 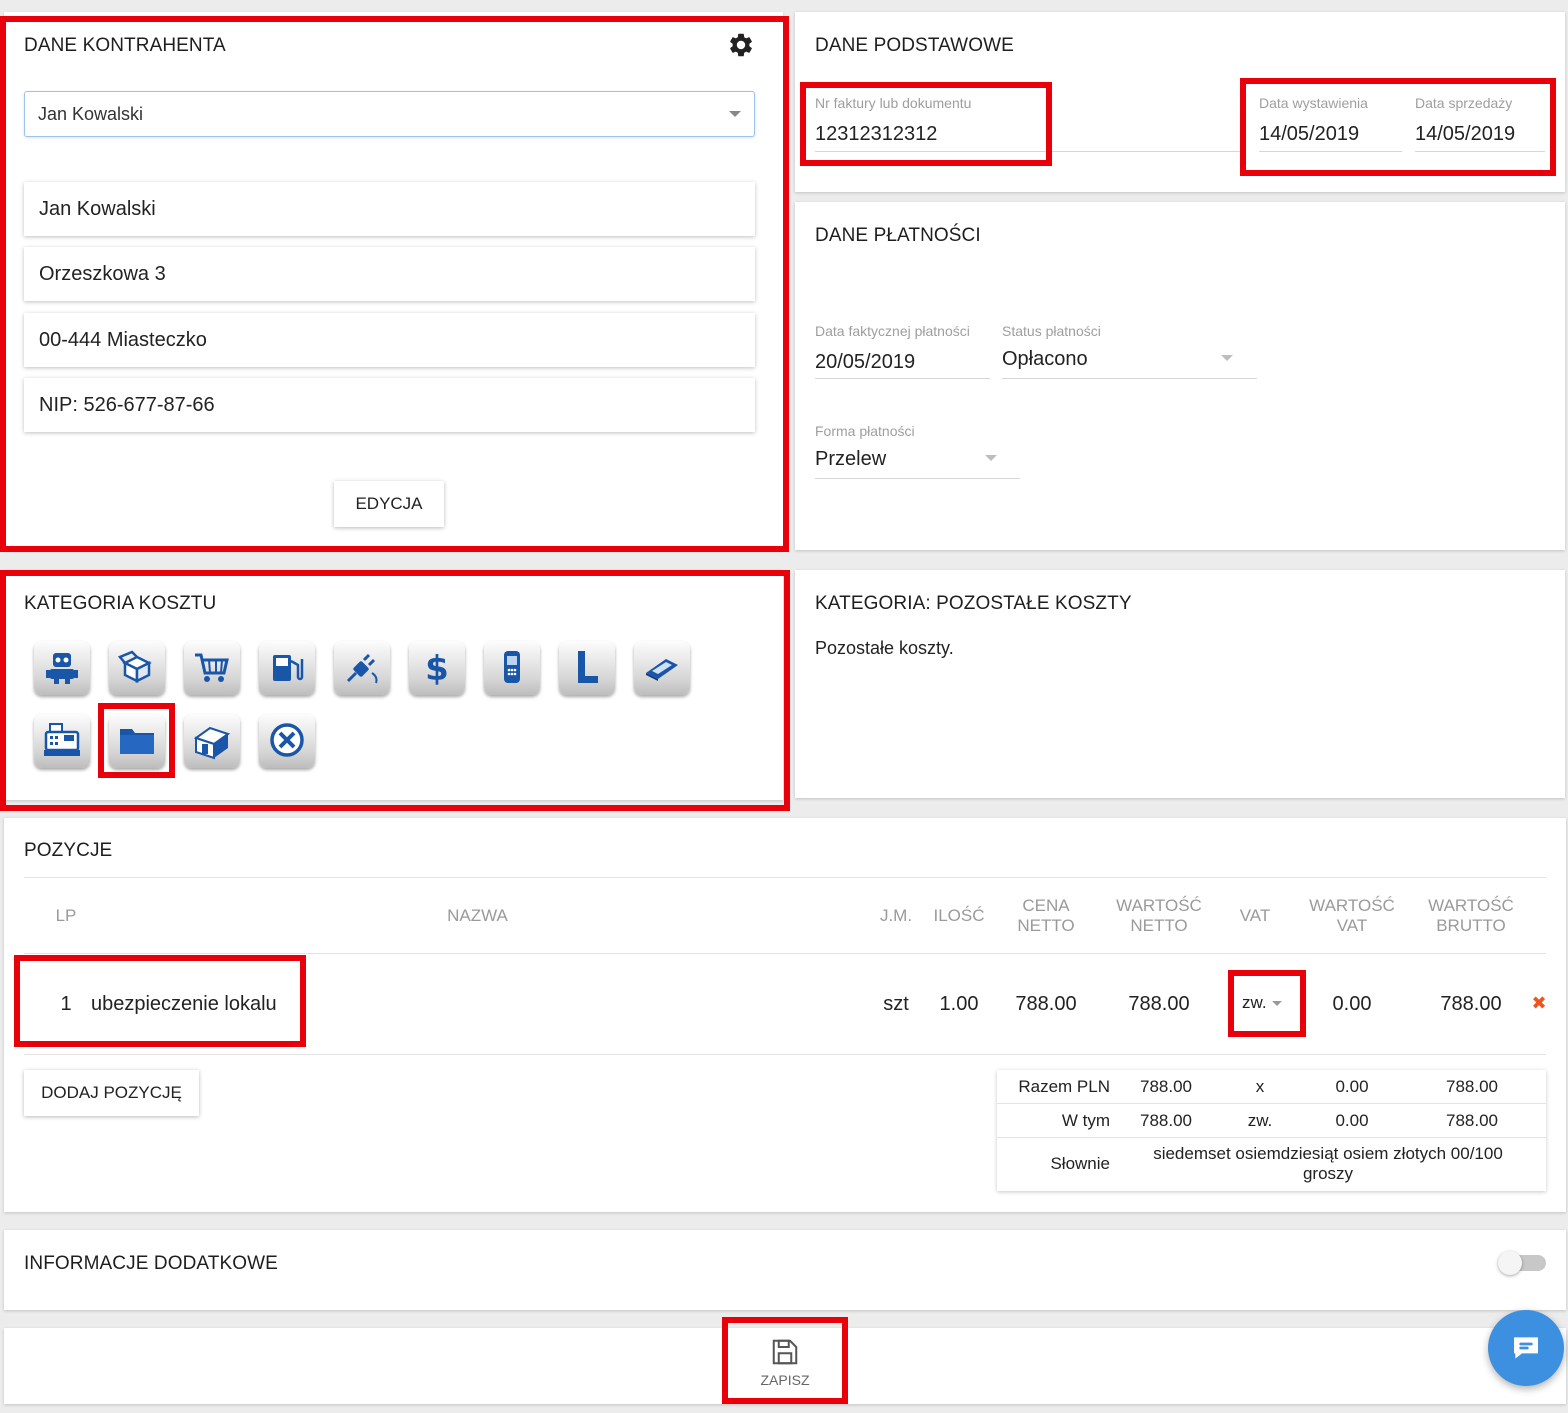 I want to click on calculator-icon, so click(x=662, y=668).